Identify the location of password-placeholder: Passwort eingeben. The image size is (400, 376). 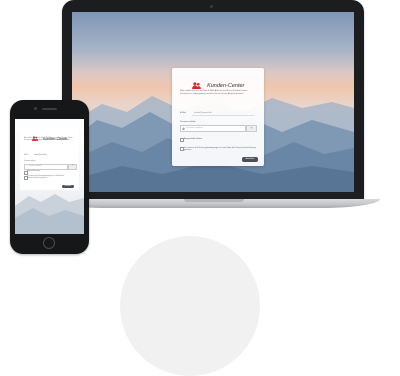
(195, 128).